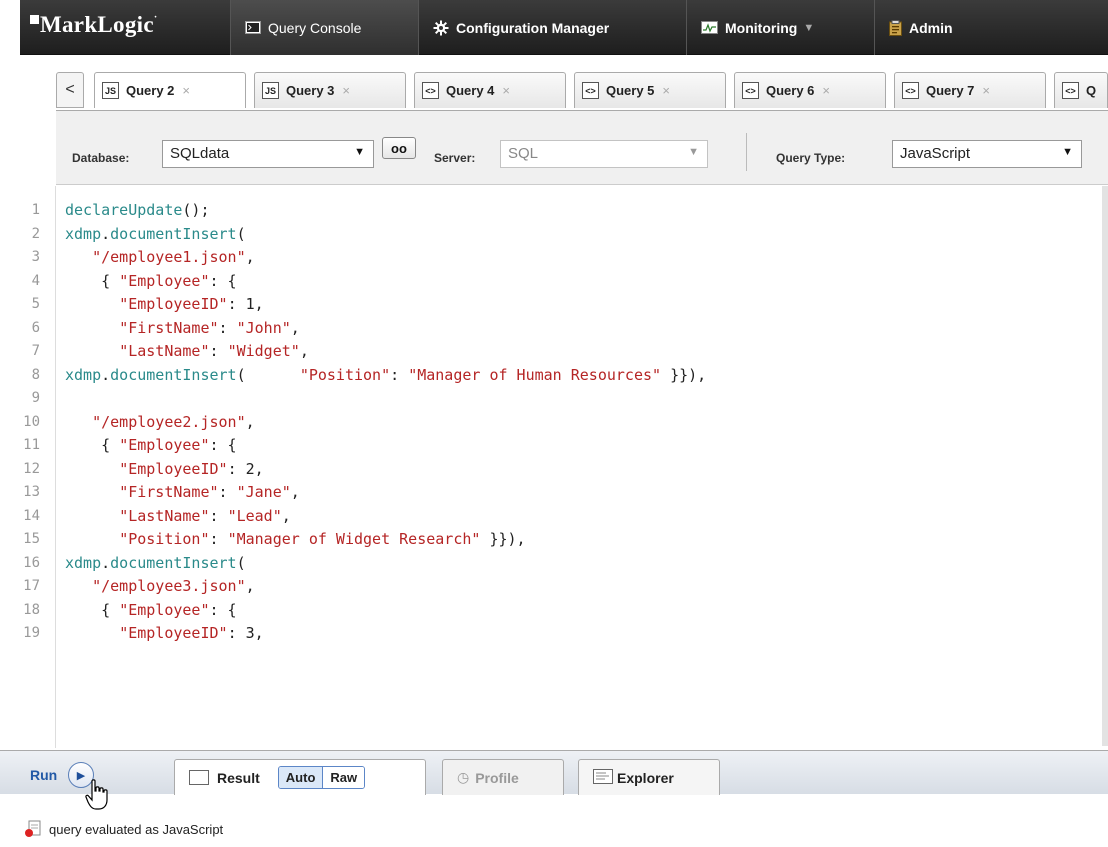  Describe the element at coordinates (35, 257) in the screenshot. I see `line-number: 3` at that location.